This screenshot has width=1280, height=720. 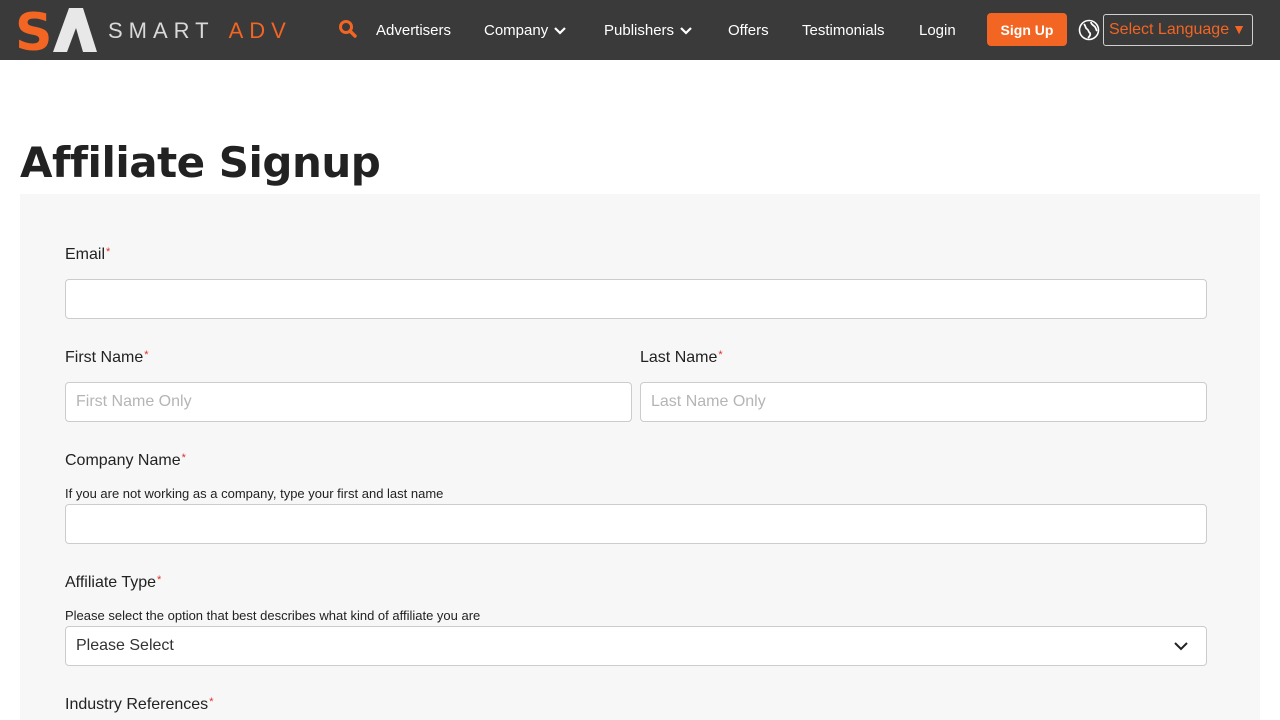 I want to click on first-name-label: First Name*, so click(x=107, y=358).